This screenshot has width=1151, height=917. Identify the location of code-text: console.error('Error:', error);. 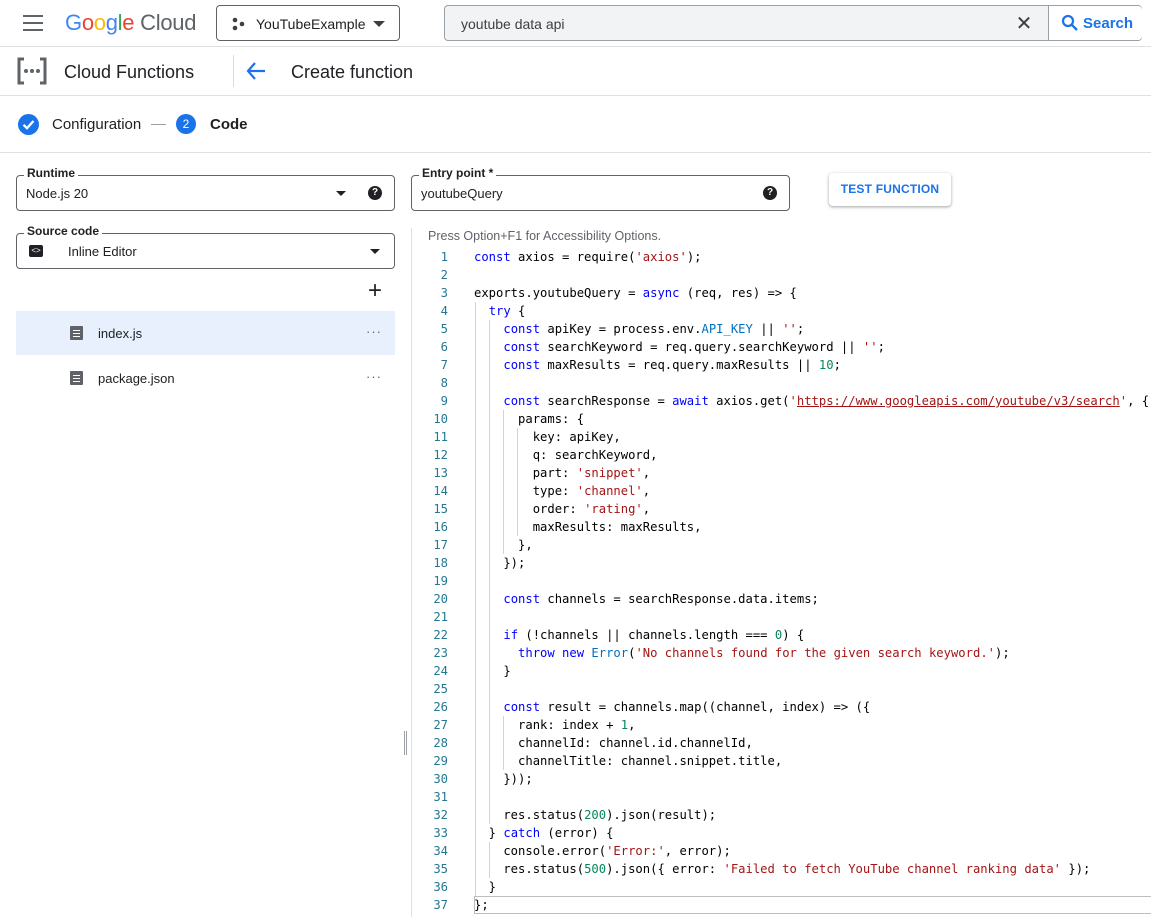
(602, 851).